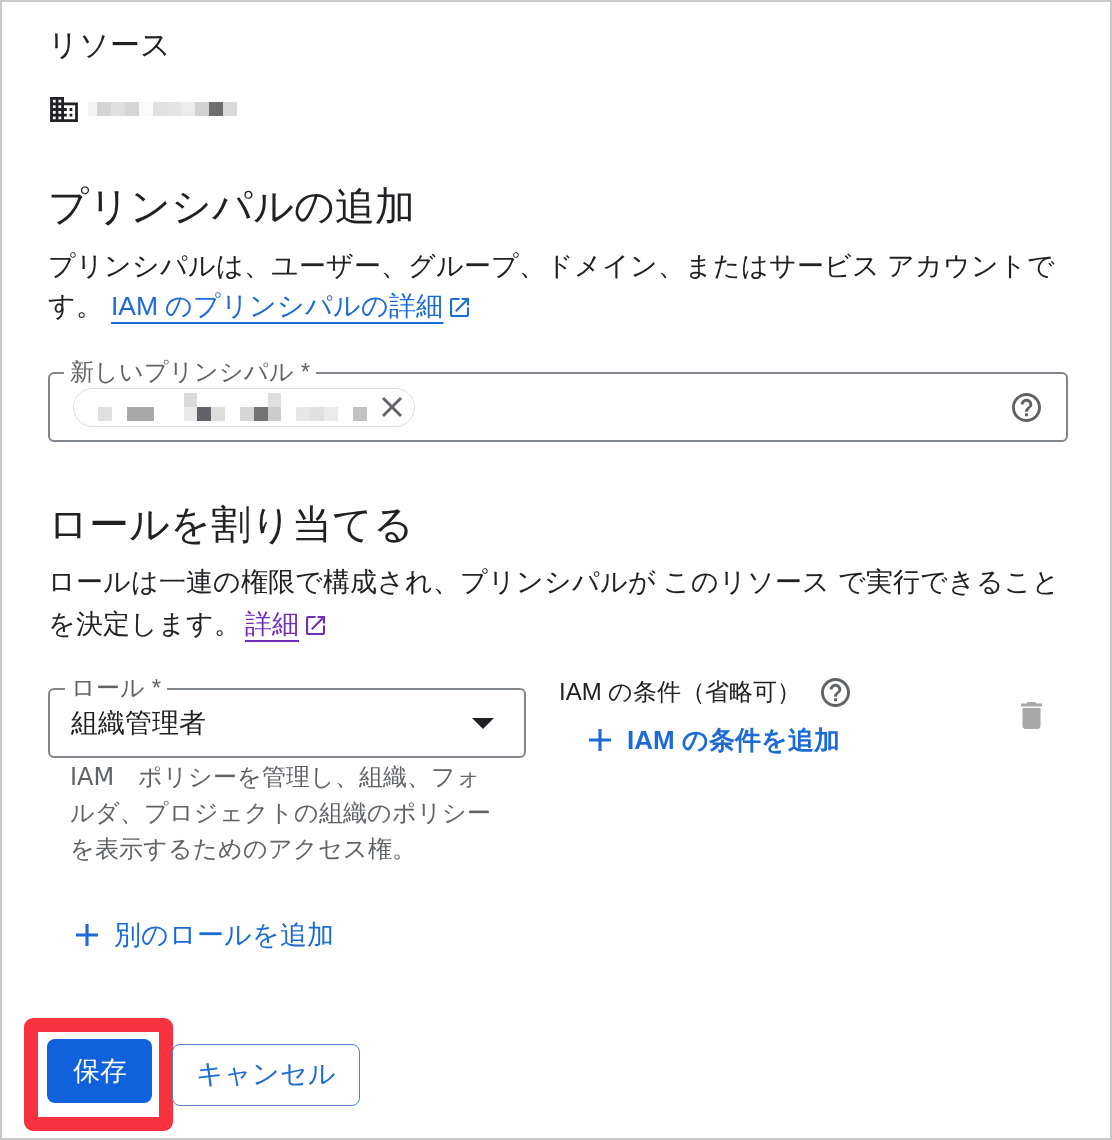  I want to click on condition-label: IAM の条件（省略可）, so click(680, 692).